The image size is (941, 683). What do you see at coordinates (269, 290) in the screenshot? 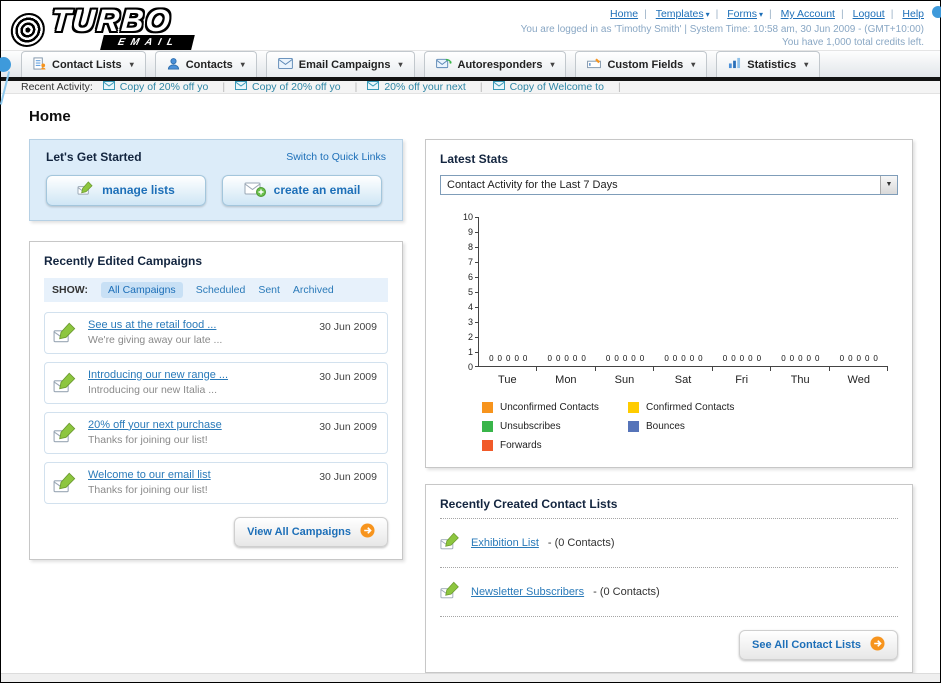
I see `filter-sent: Sent` at bounding box center [269, 290].